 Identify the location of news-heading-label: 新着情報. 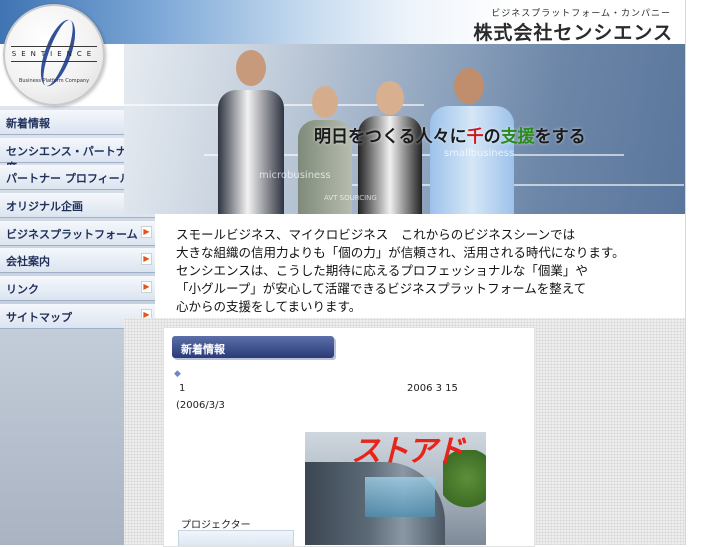
(203, 349).